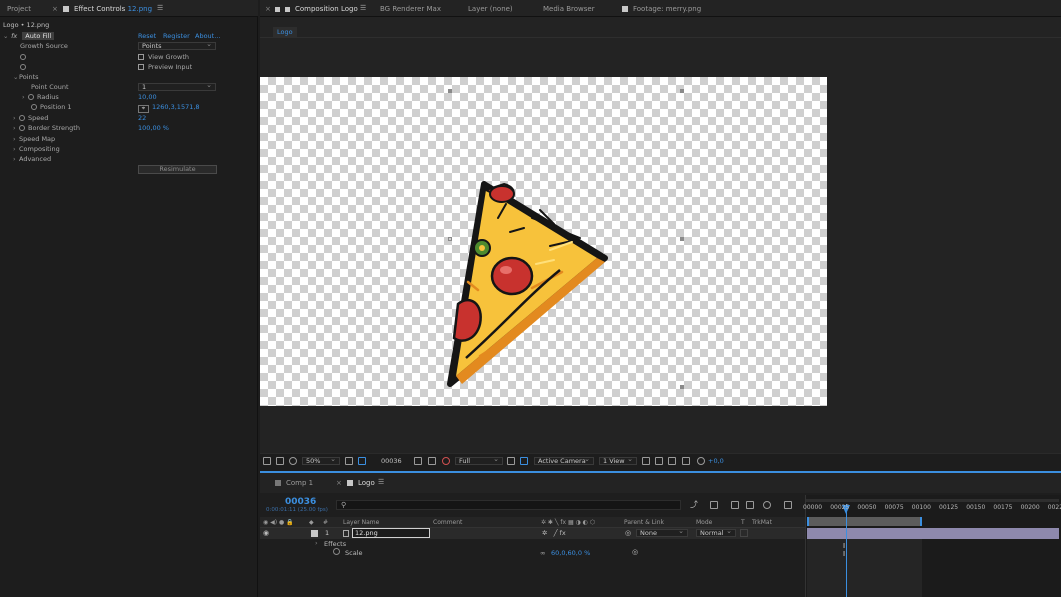 This screenshot has width=1061, height=597. I want to click on advanced-group: › Advanced, so click(32, 159).